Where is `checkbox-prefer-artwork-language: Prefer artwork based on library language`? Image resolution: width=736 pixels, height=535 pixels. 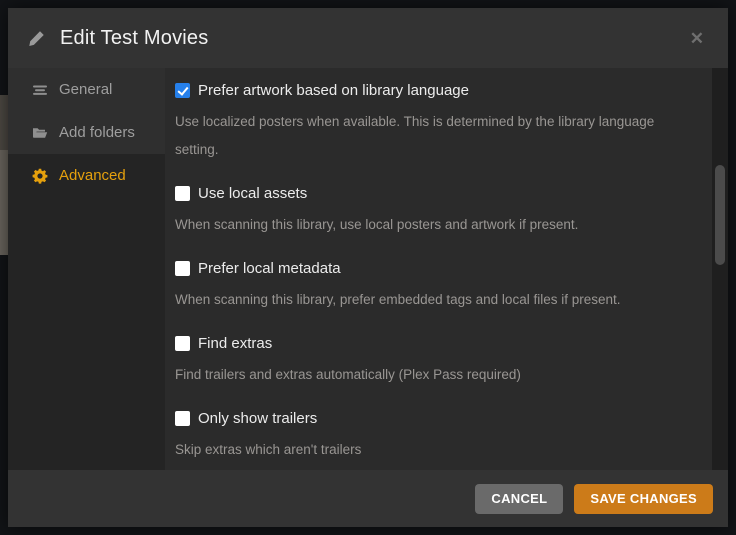 checkbox-prefer-artwork-language: Prefer artwork based on library language is located at coordinates (433, 90).